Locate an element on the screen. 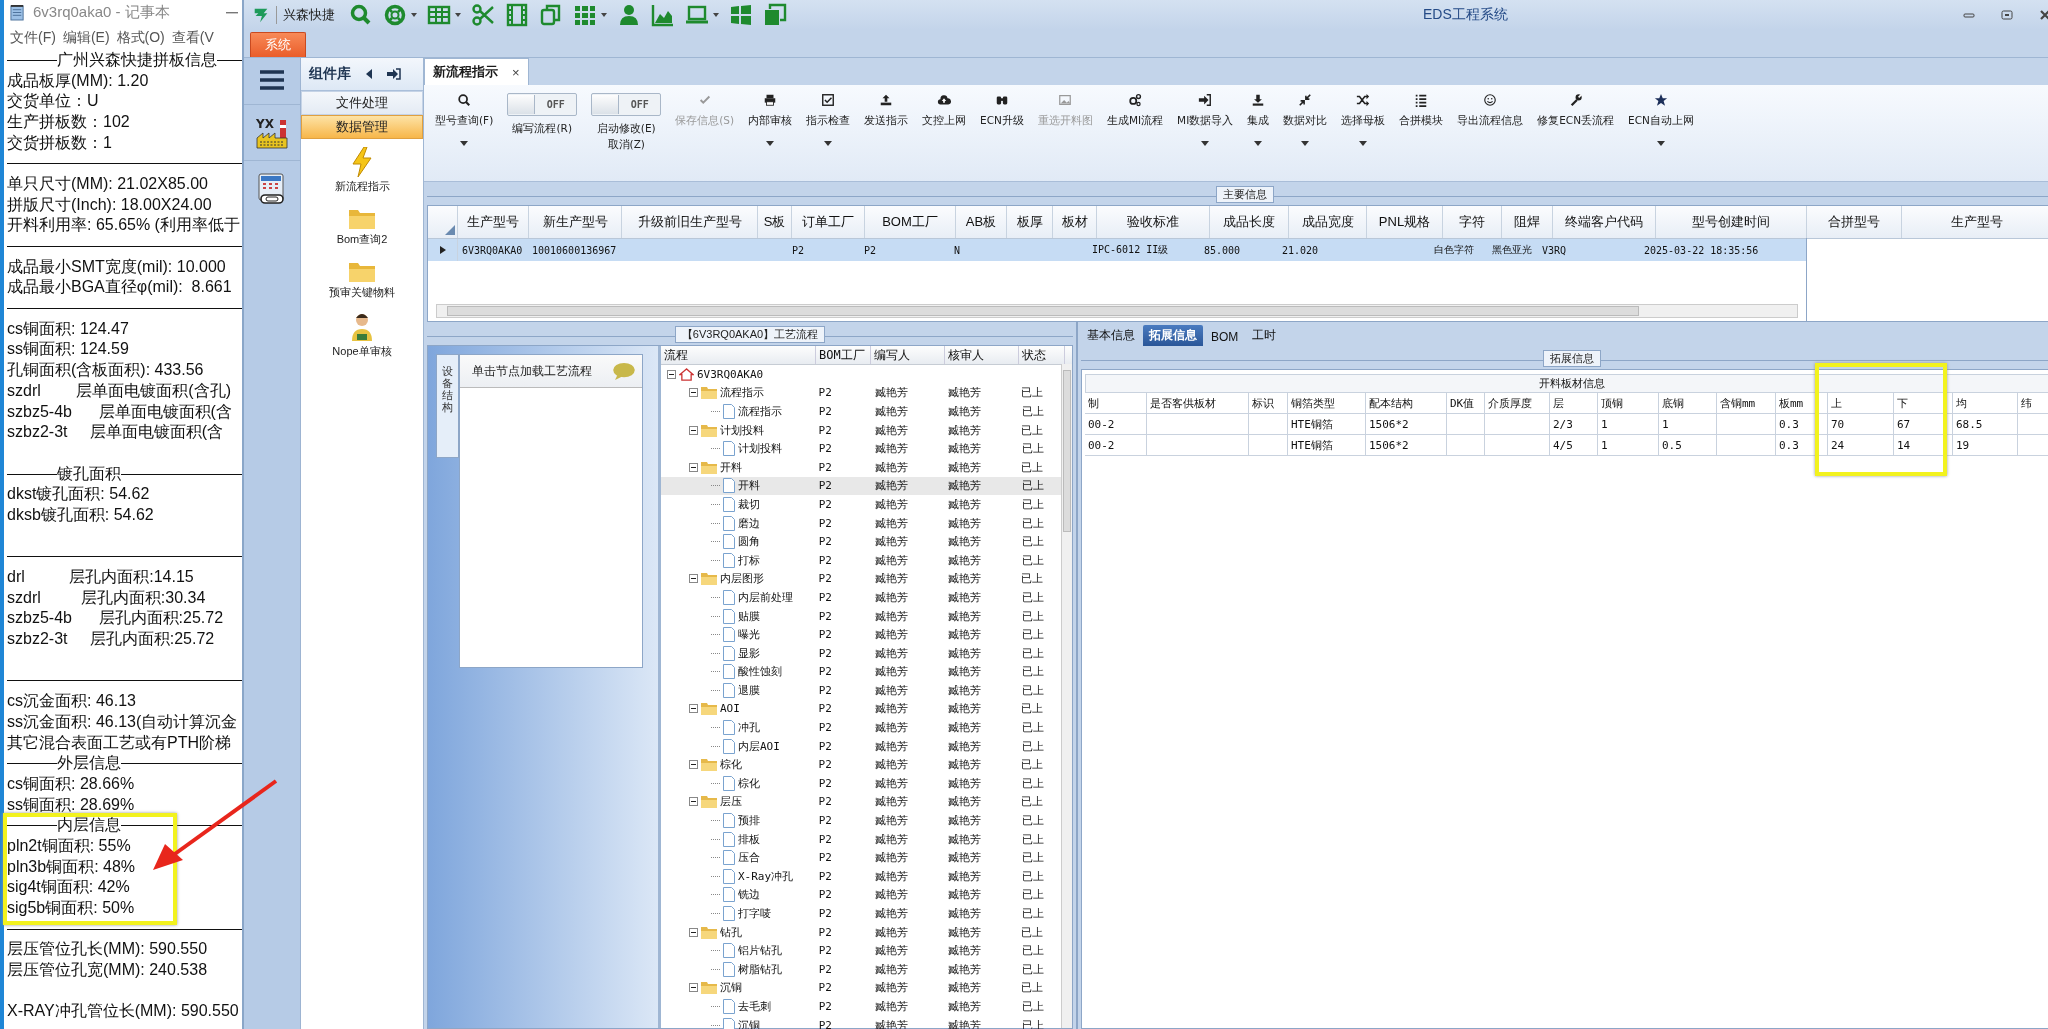  area-chart-icon is located at coordinates (663, 15).